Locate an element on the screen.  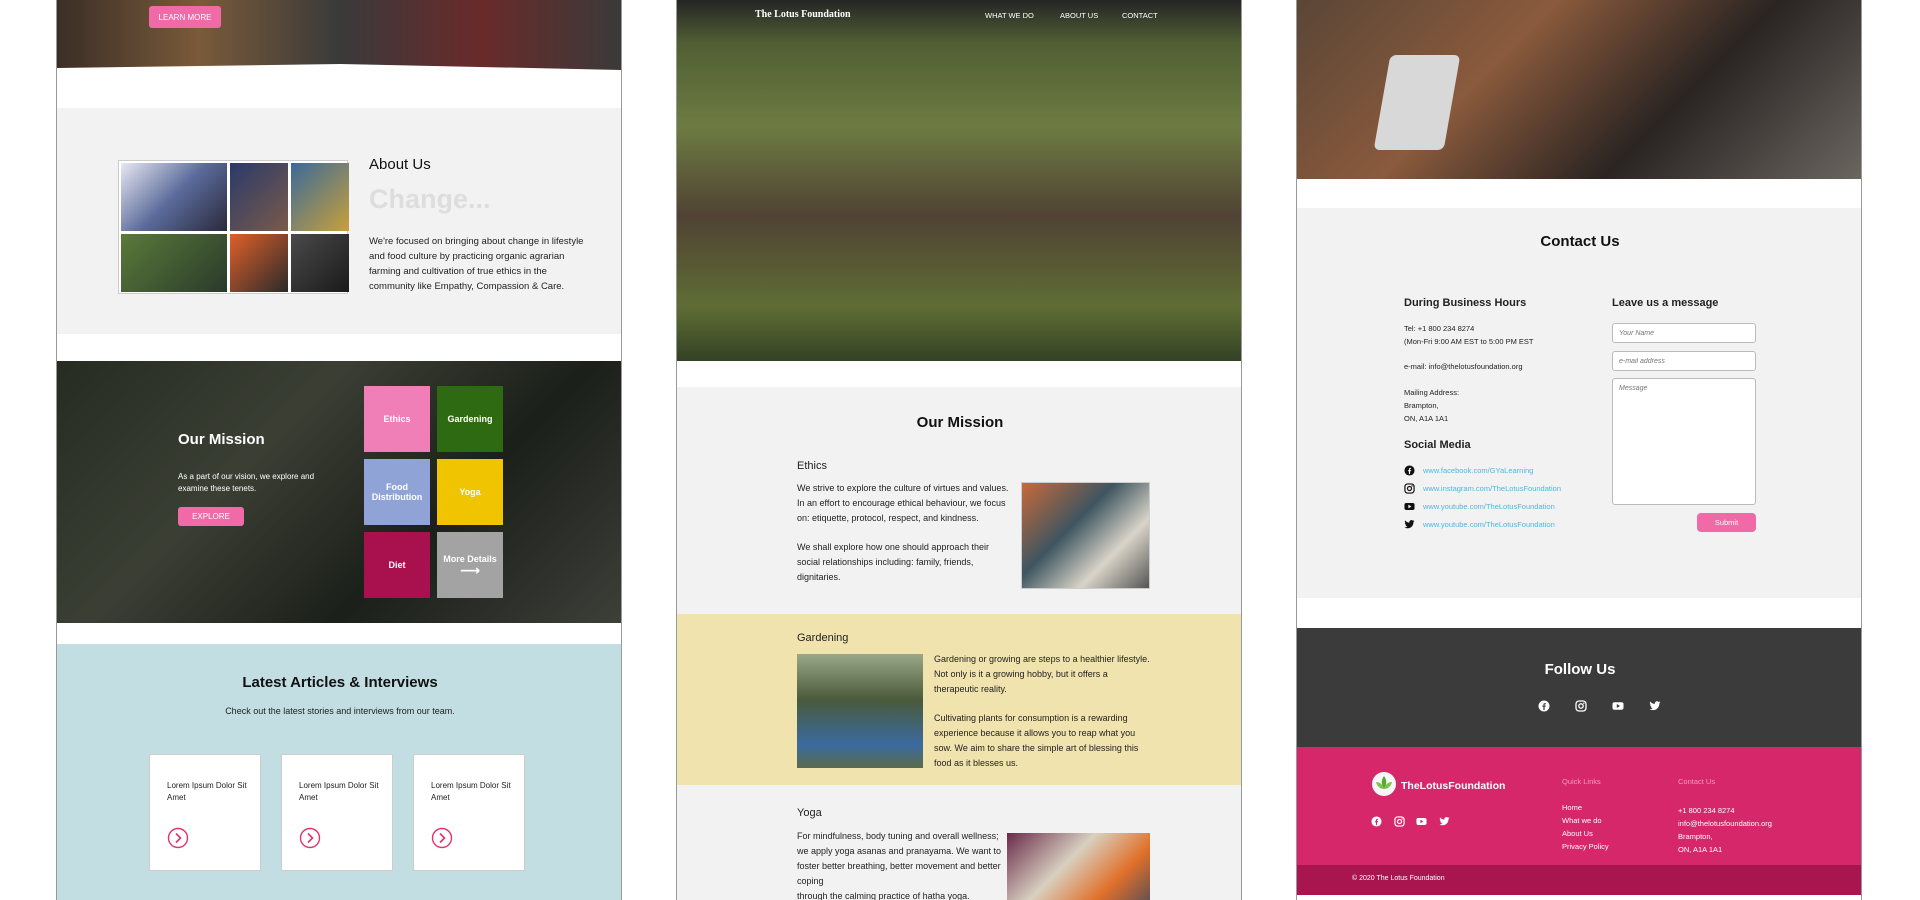
follow-section: Follow Us is located at coordinates (1579, 687).